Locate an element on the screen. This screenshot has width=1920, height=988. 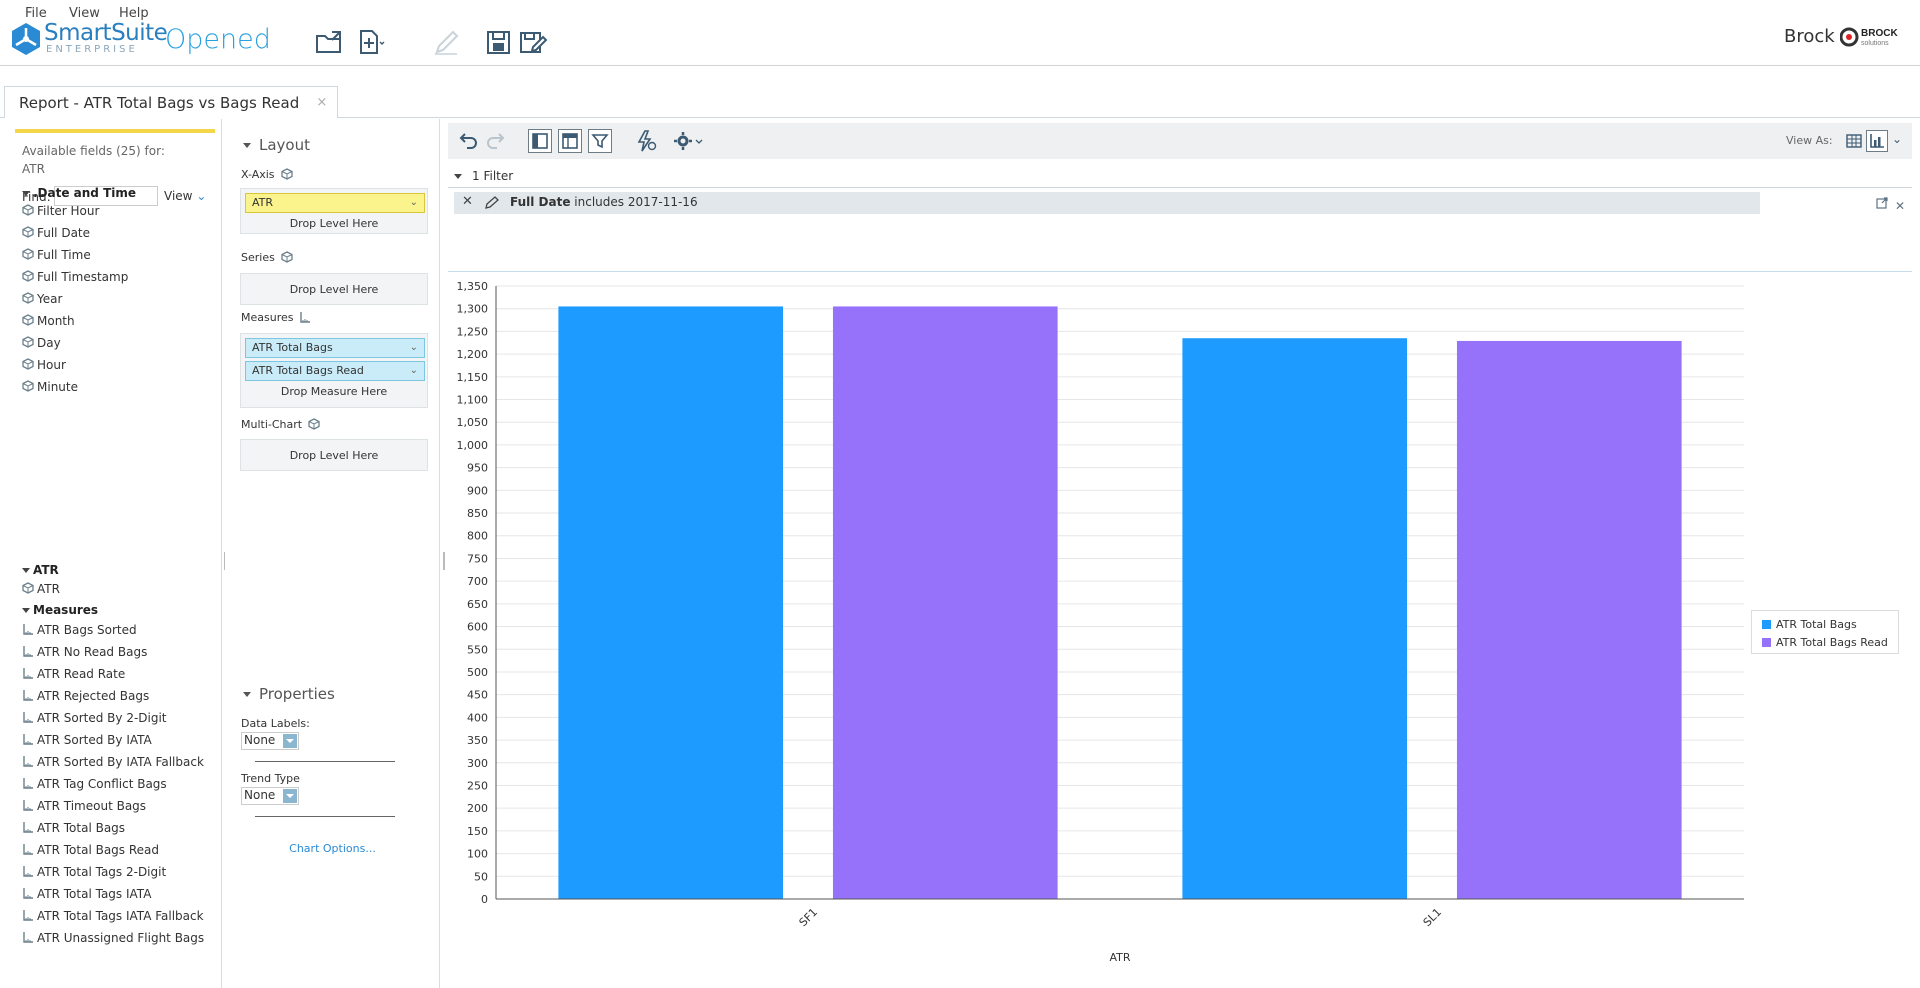
view-menu-label: View is located at coordinates (178, 196).